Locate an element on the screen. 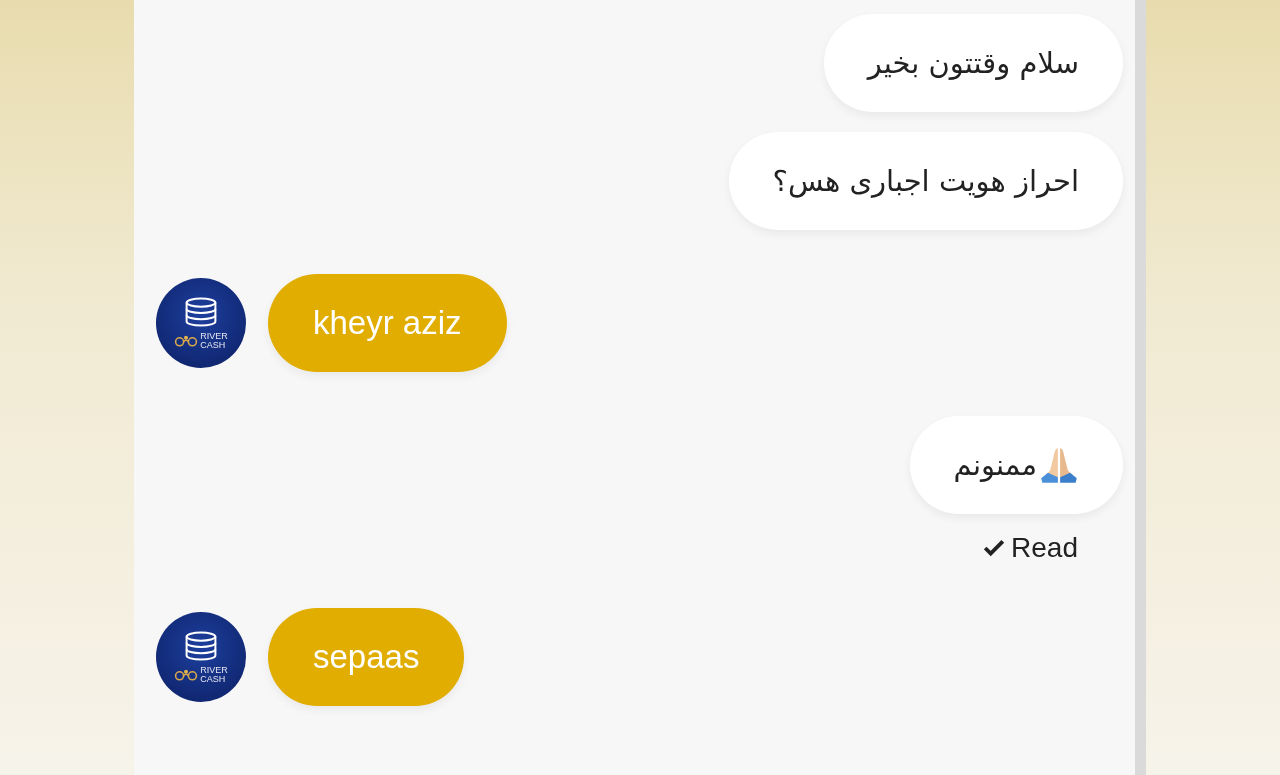 The width and height of the screenshot is (1280, 775). message-text: sepaas is located at coordinates (366, 657).